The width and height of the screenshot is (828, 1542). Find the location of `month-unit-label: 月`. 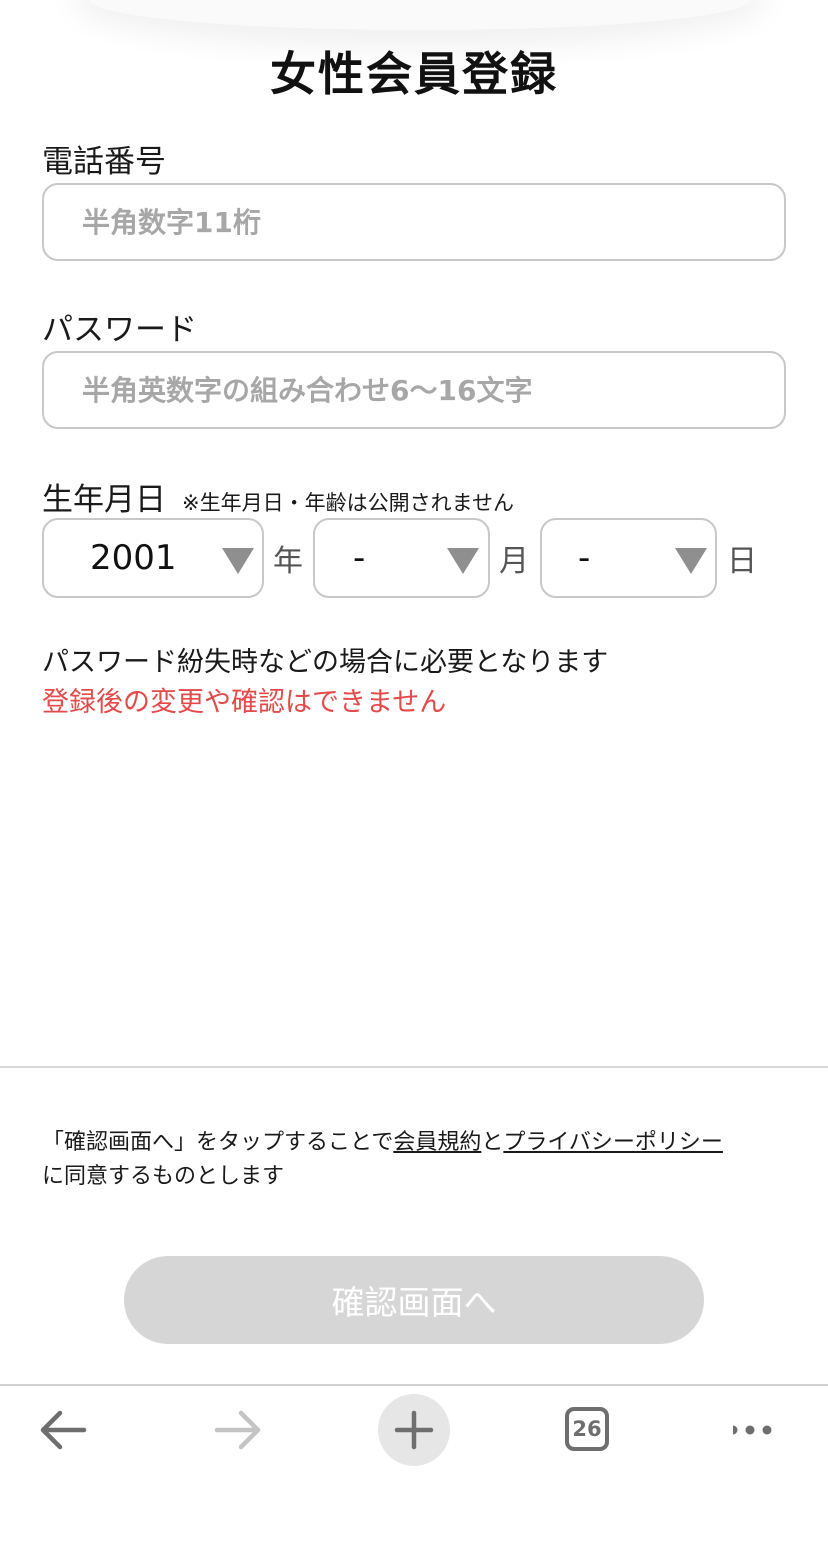

month-unit-label: 月 is located at coordinates (514, 561).